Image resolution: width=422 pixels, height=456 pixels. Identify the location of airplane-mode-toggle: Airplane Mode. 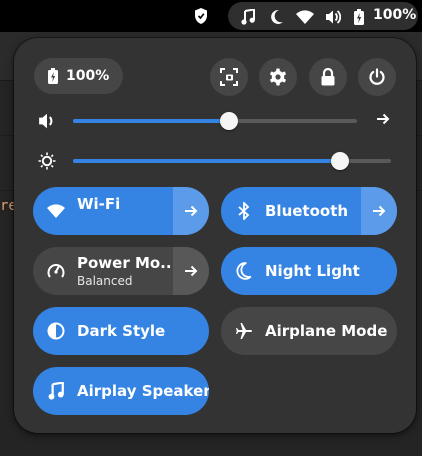
(309, 331).